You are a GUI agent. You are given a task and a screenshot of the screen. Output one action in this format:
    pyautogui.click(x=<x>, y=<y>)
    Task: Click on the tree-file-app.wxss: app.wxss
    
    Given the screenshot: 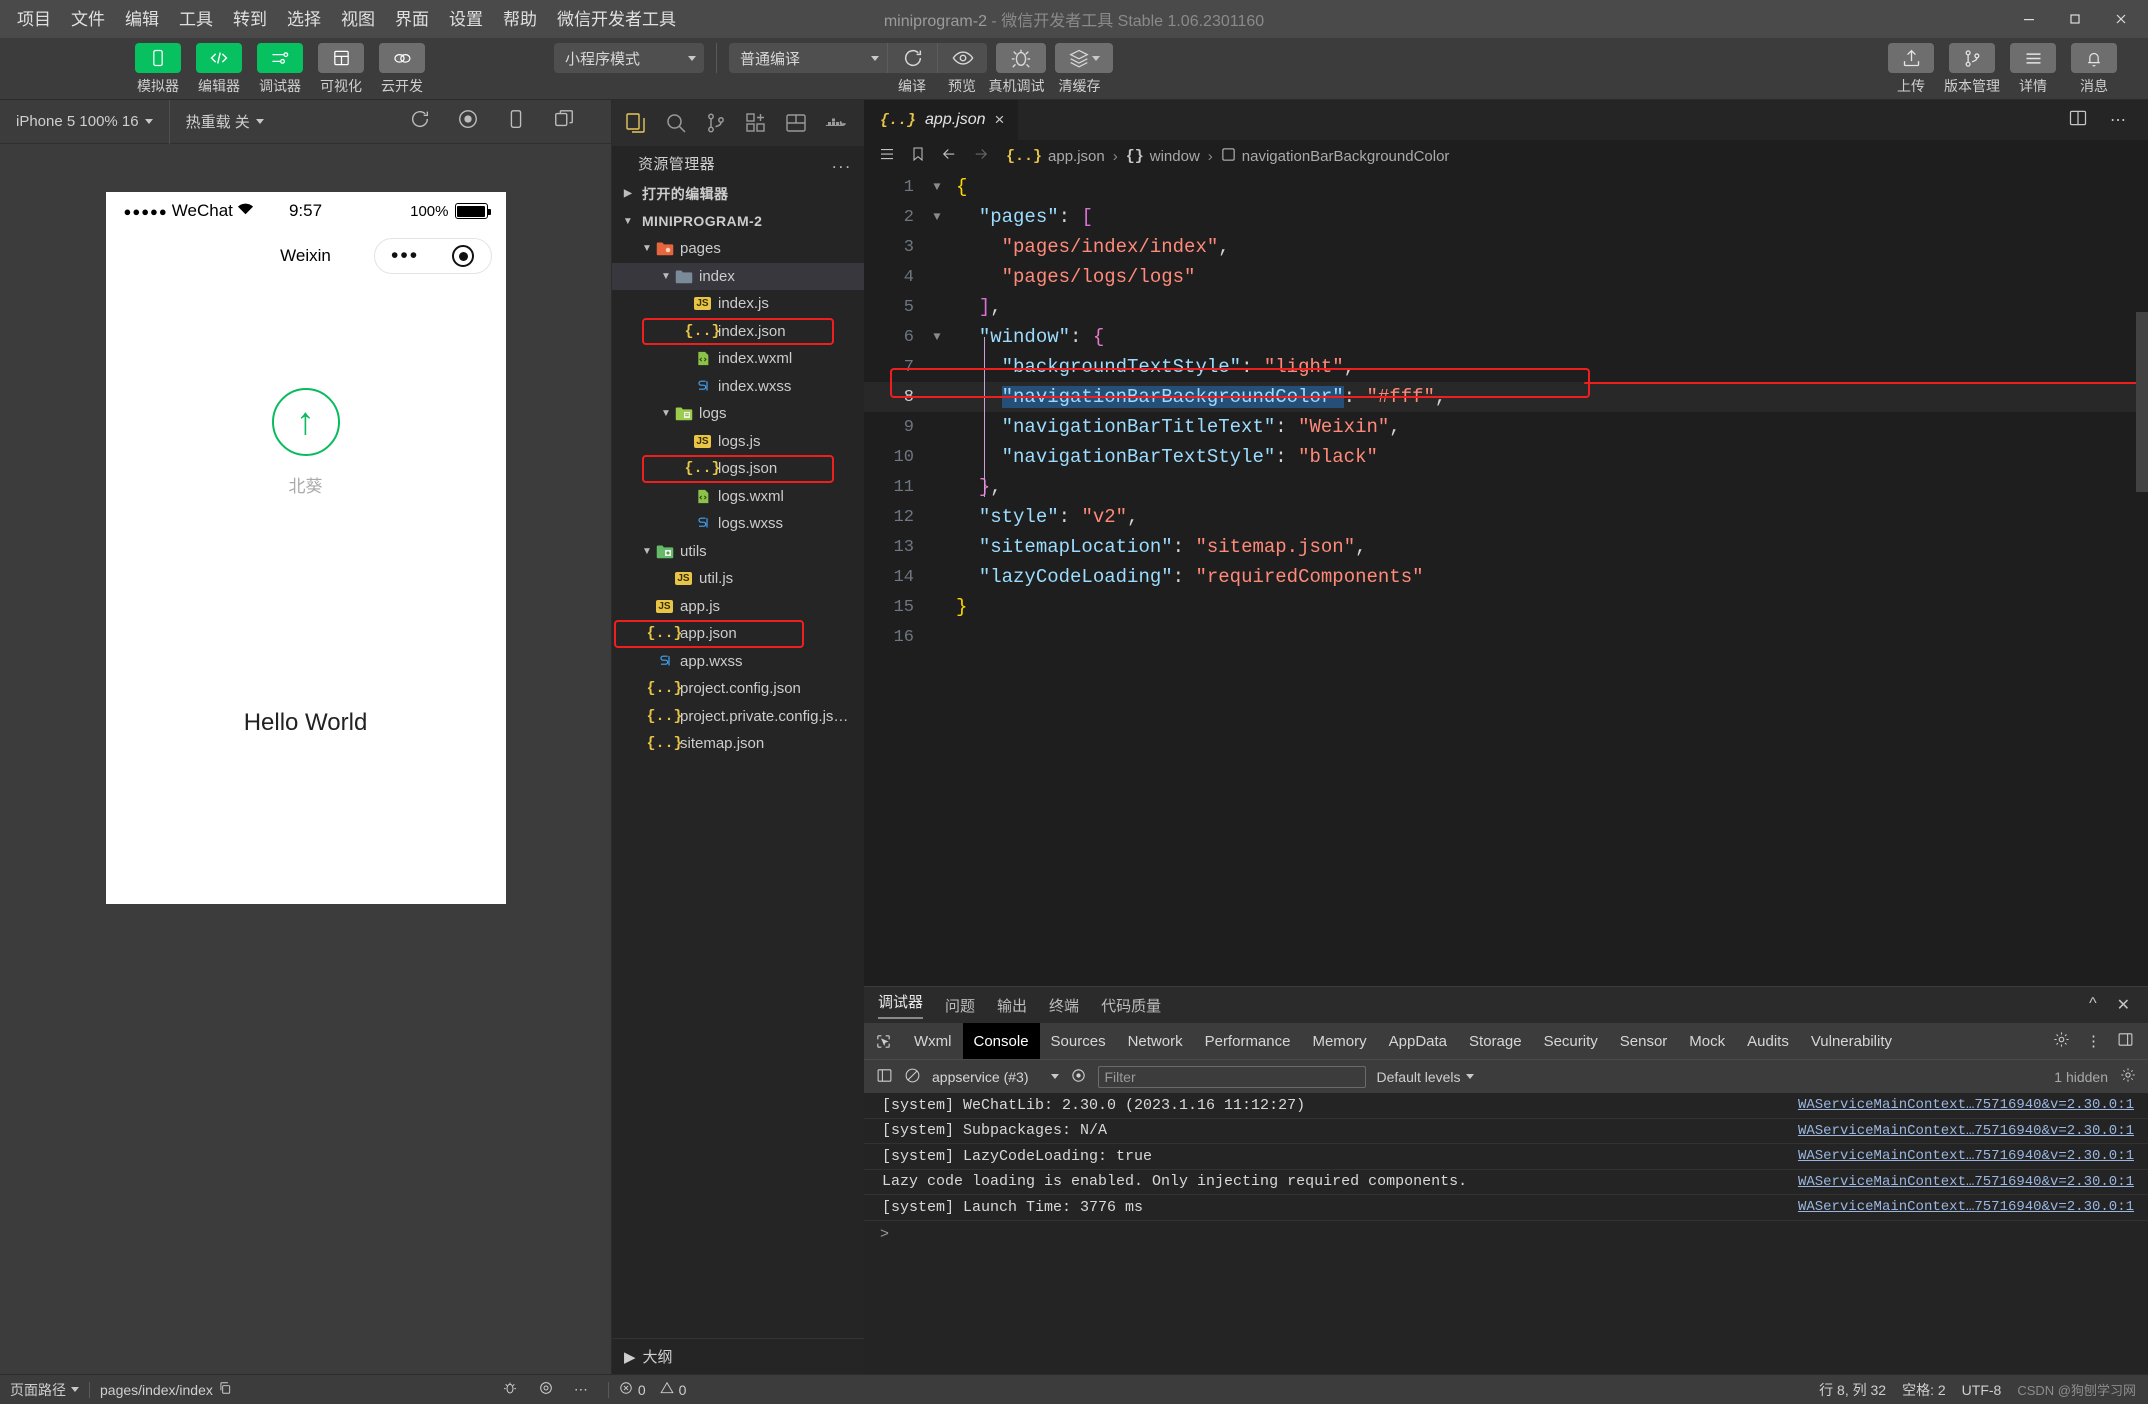 What is the action you would take?
    pyautogui.click(x=738, y=662)
    